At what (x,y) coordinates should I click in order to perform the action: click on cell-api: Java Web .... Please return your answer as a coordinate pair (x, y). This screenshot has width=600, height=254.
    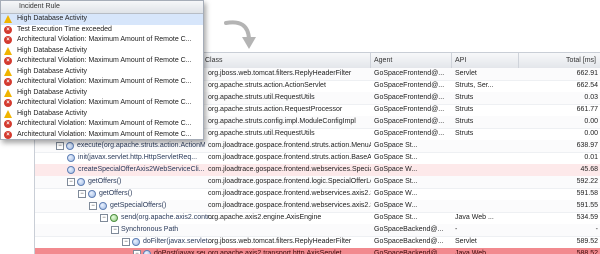
    Looking at the image, I should click on (474, 252).